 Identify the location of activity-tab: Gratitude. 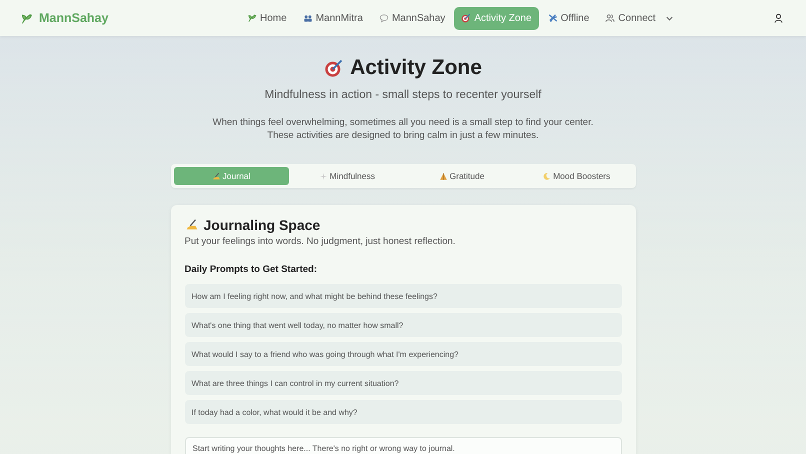
(461, 176).